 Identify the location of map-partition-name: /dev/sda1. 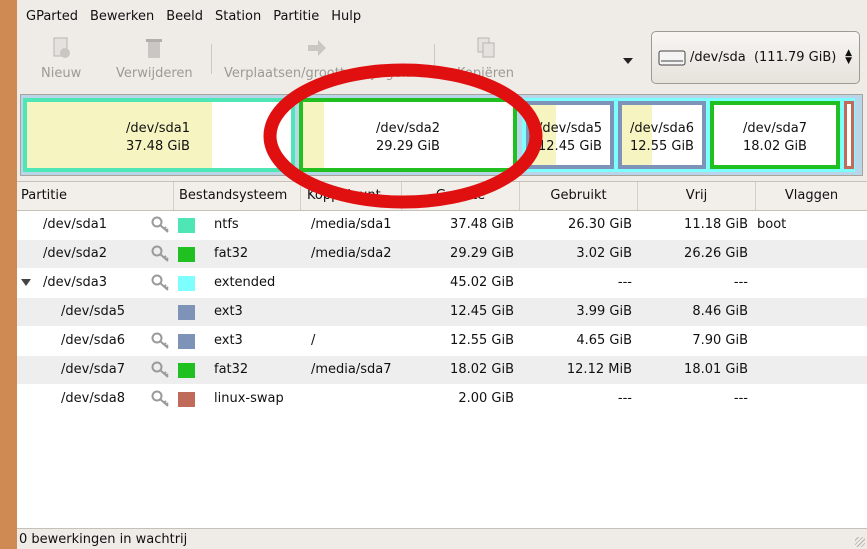
(158, 128).